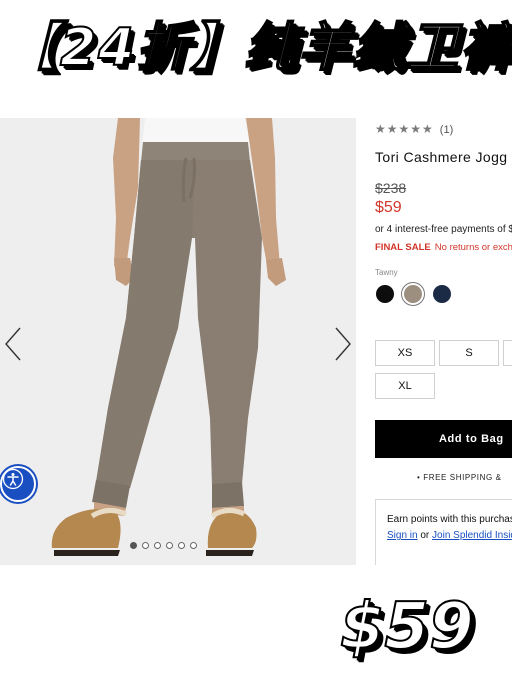 Image resolution: width=512 pixels, height=682 pixels. I want to click on rating-stars-icon: ★★★★★, so click(404, 129).